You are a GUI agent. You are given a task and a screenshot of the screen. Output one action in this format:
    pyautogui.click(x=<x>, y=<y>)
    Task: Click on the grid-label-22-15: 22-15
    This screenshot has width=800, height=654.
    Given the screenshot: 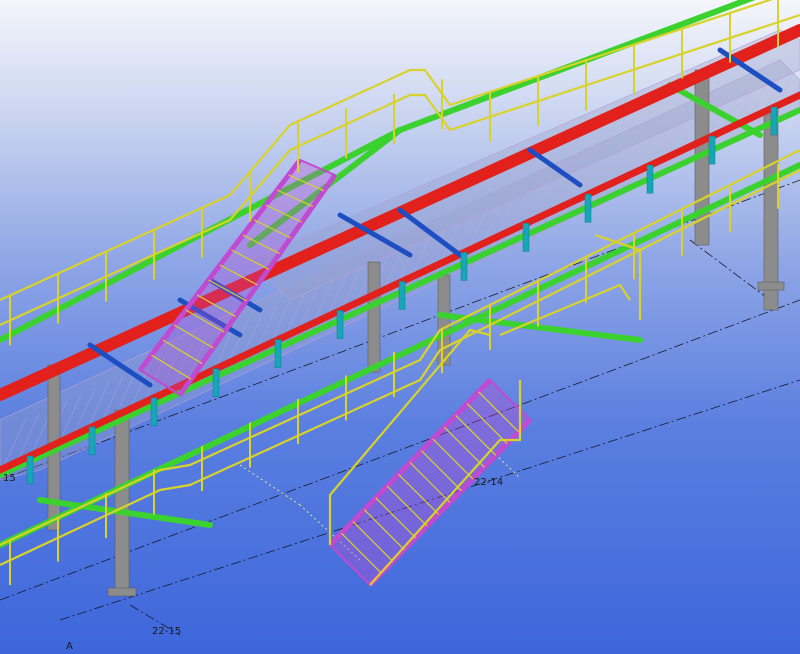 What is the action you would take?
    pyautogui.click(x=167, y=631)
    